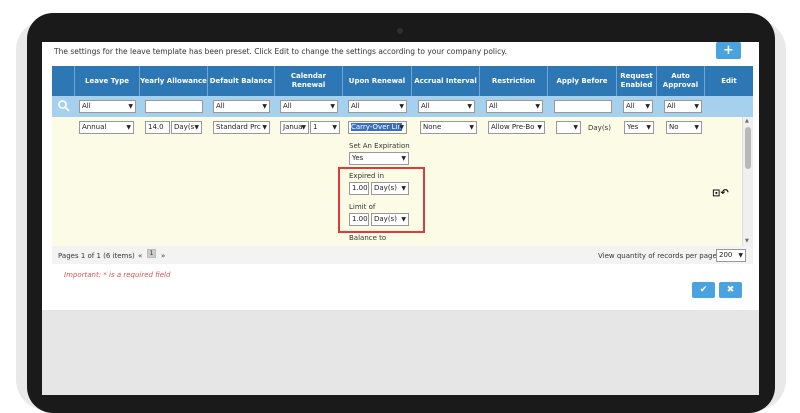 The height and width of the screenshot is (413, 800). I want to click on col-upon-renewal: Upon Renewal, so click(377, 81).